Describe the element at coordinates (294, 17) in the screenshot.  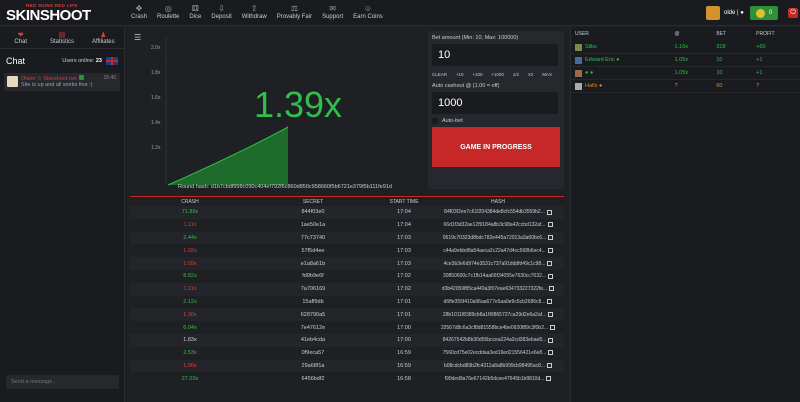
I see `nav-item-label: Provably Fair` at that location.